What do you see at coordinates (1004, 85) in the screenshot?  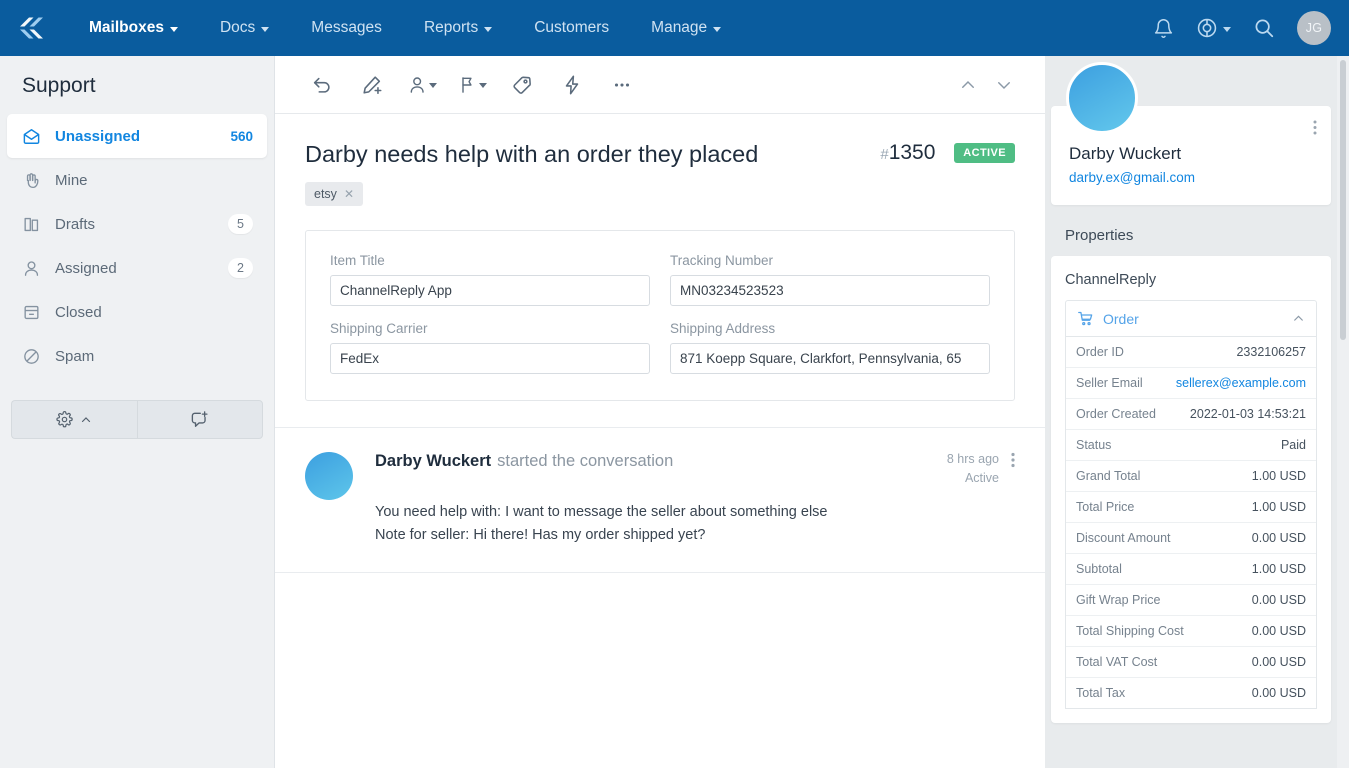 I see `next-conversation-button` at bounding box center [1004, 85].